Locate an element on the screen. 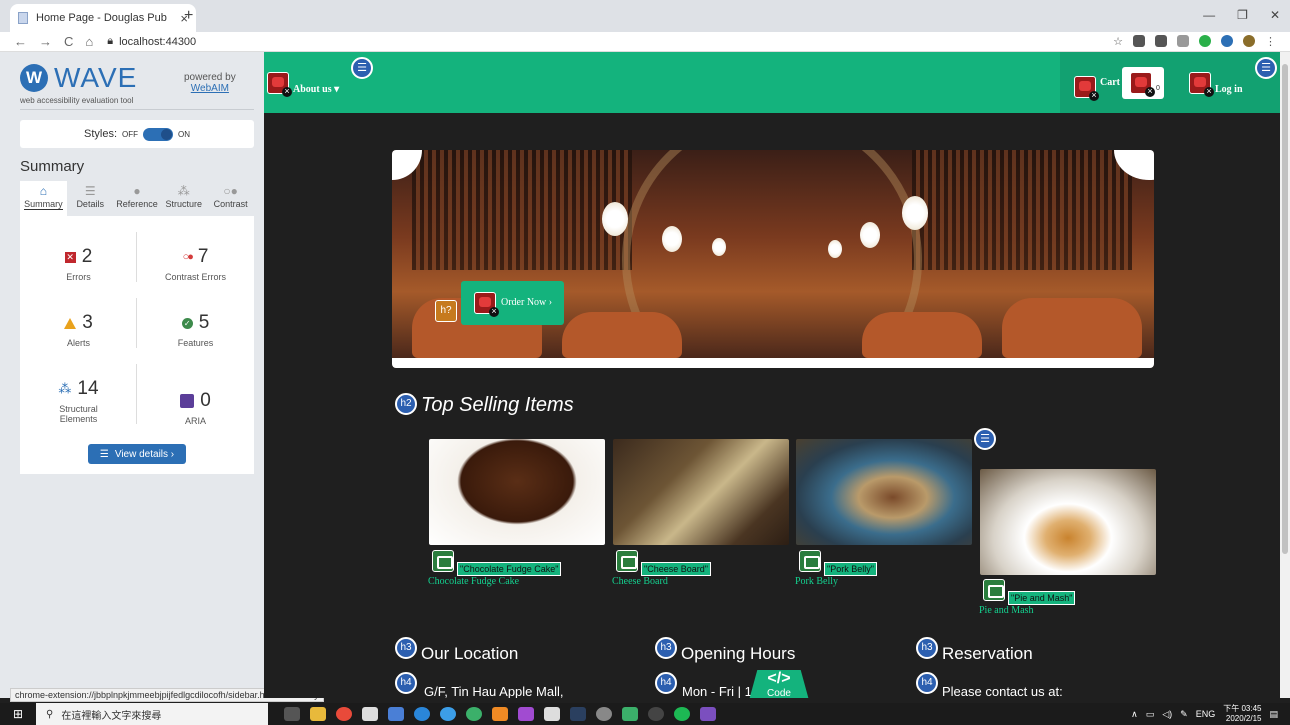 Image resolution: width=1290 pixels, height=725 pixels. product-caption: Pork Belly is located at coordinates (816, 581).